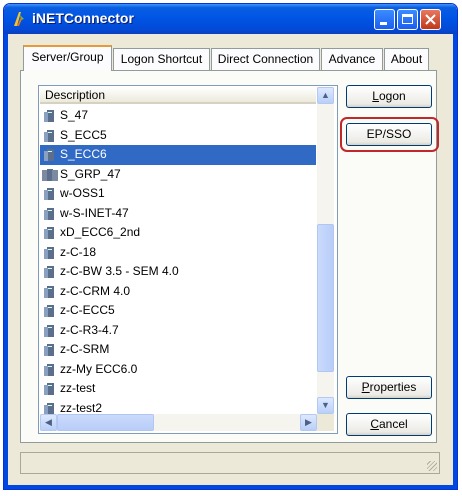 The image size is (462, 496). Describe the element at coordinates (308, 422) in the screenshot. I see `scroll-right-button: ▶` at that location.